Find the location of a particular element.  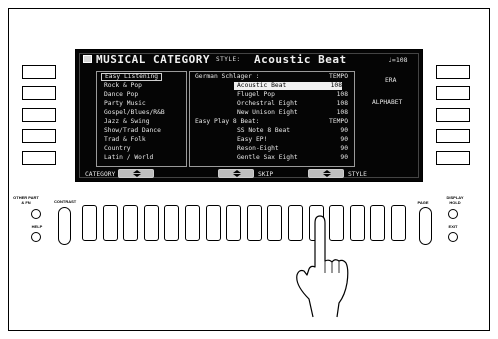

help-label: HELP is located at coordinates (37, 226).